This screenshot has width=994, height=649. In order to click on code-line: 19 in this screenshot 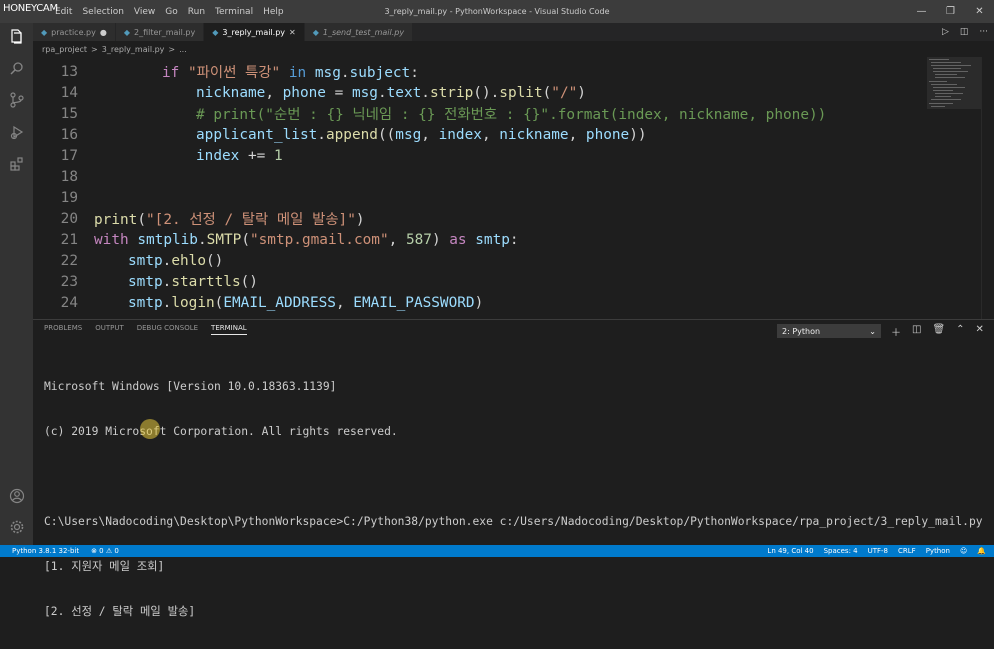, I will do `click(55, 197)`.